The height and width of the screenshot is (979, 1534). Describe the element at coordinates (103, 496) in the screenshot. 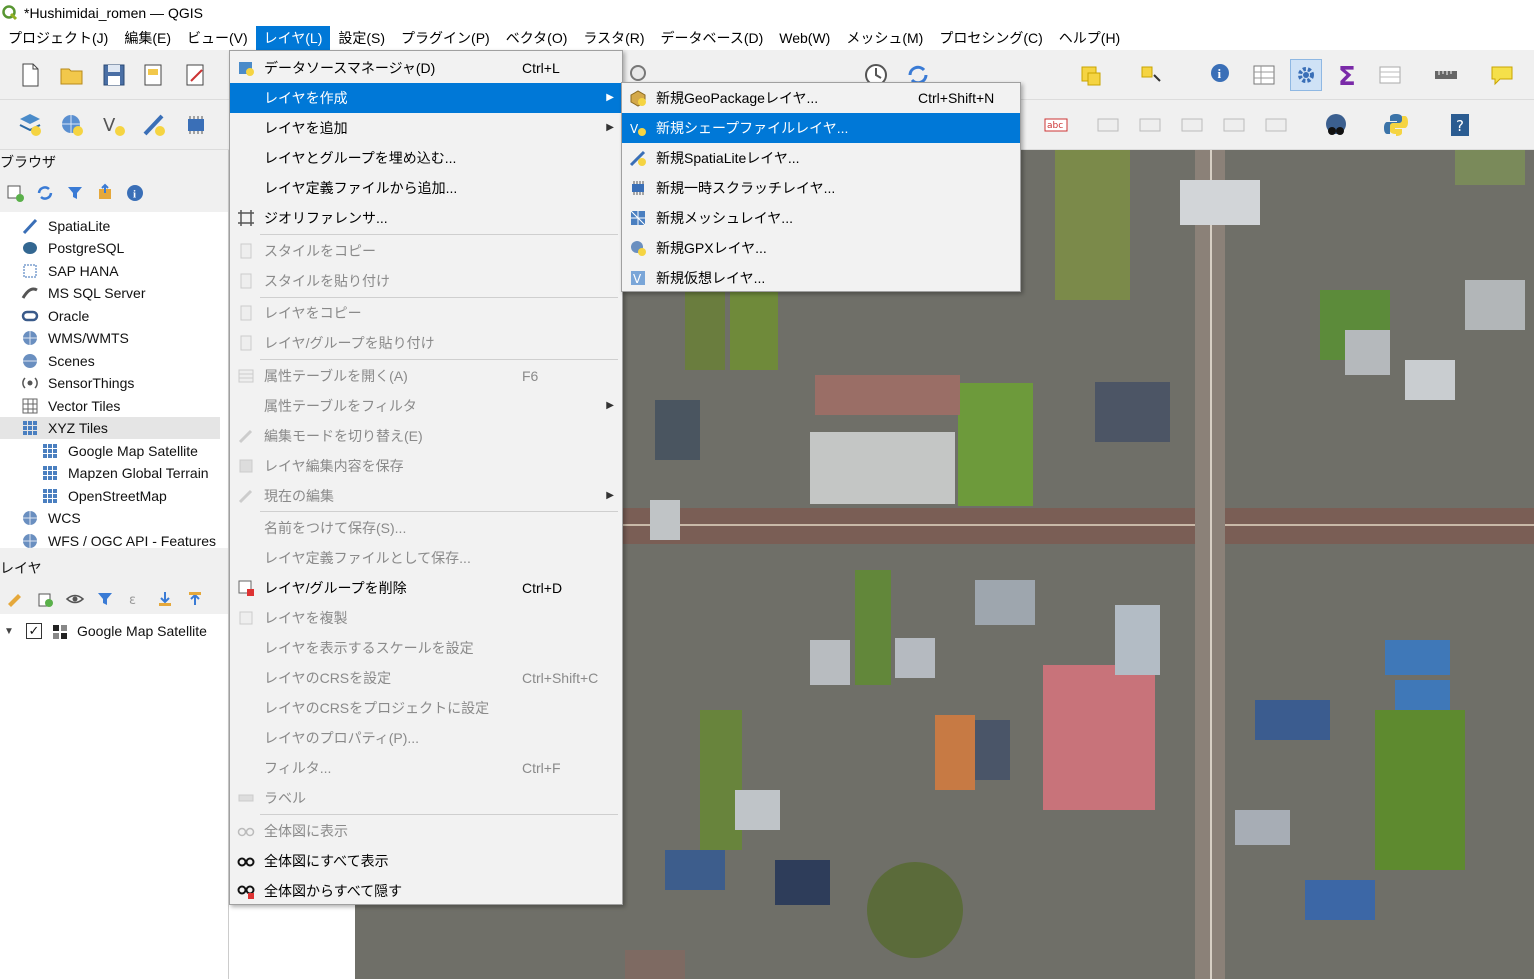

I see `browser-item-openstreetmap: OpenStreetMap` at that location.